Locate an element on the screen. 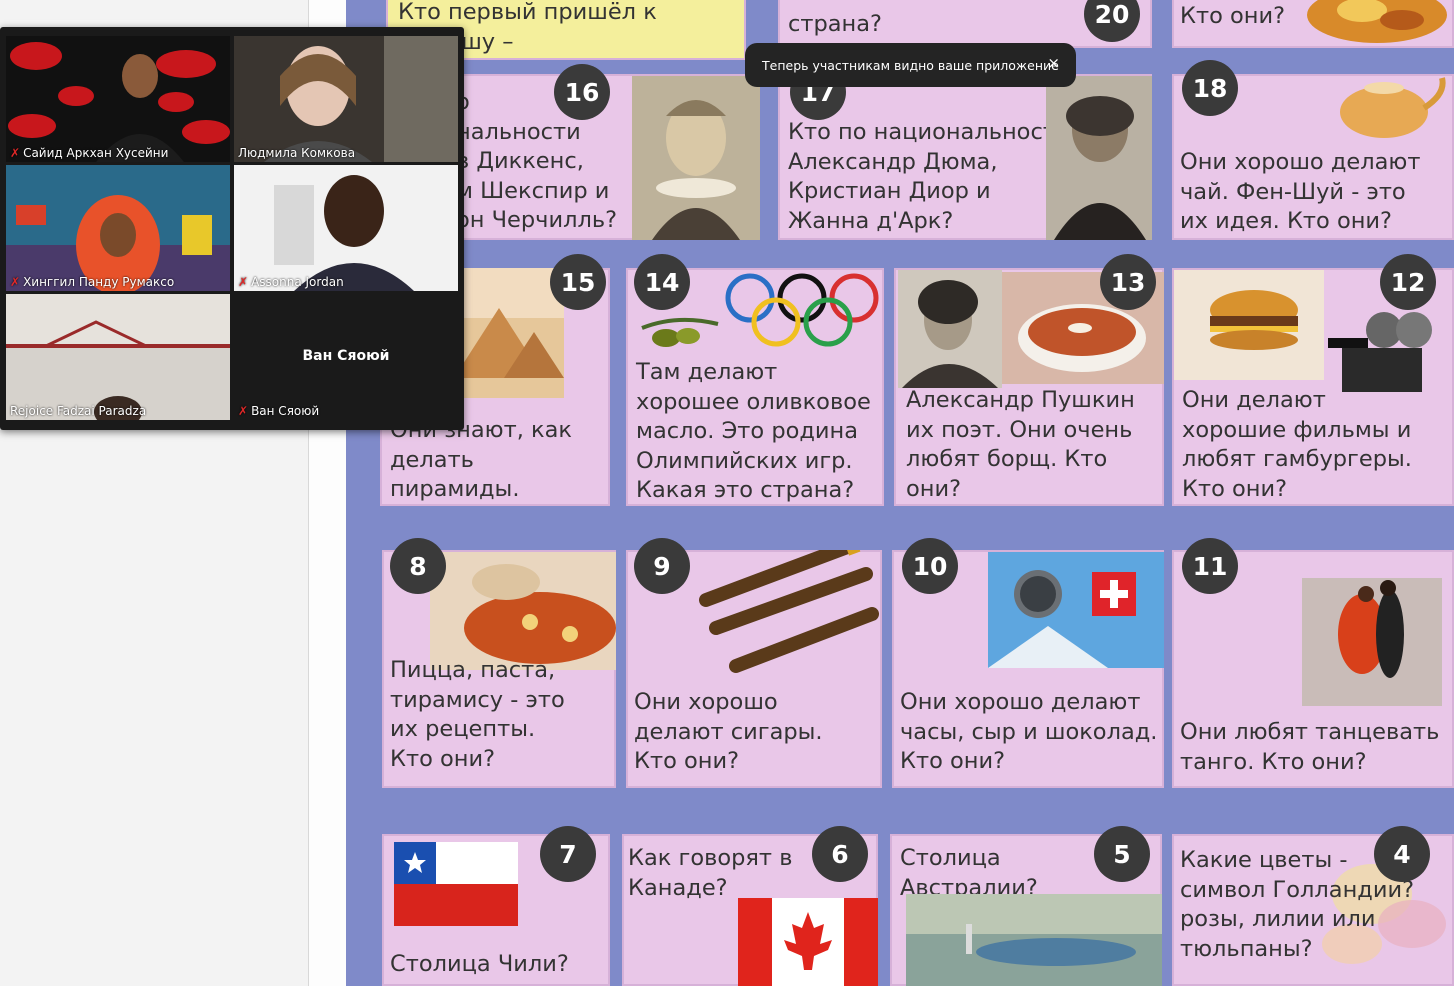 This screenshot has height=986, width=1454. card-text: Столица Чили? is located at coordinates (479, 964).